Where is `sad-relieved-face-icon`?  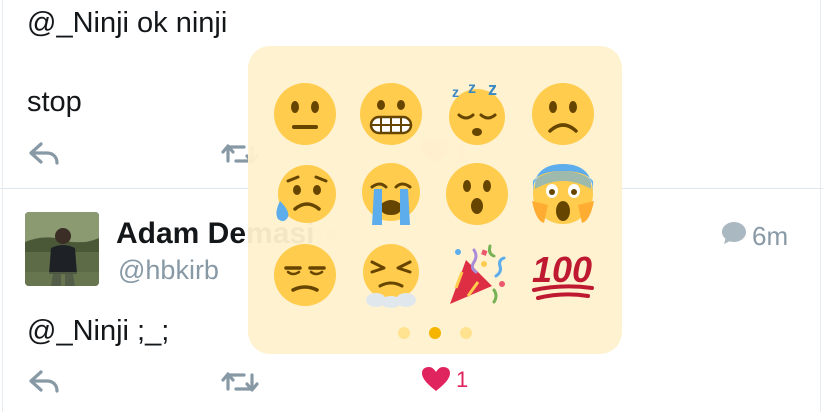
sad-relieved-face-icon is located at coordinates (305, 194).